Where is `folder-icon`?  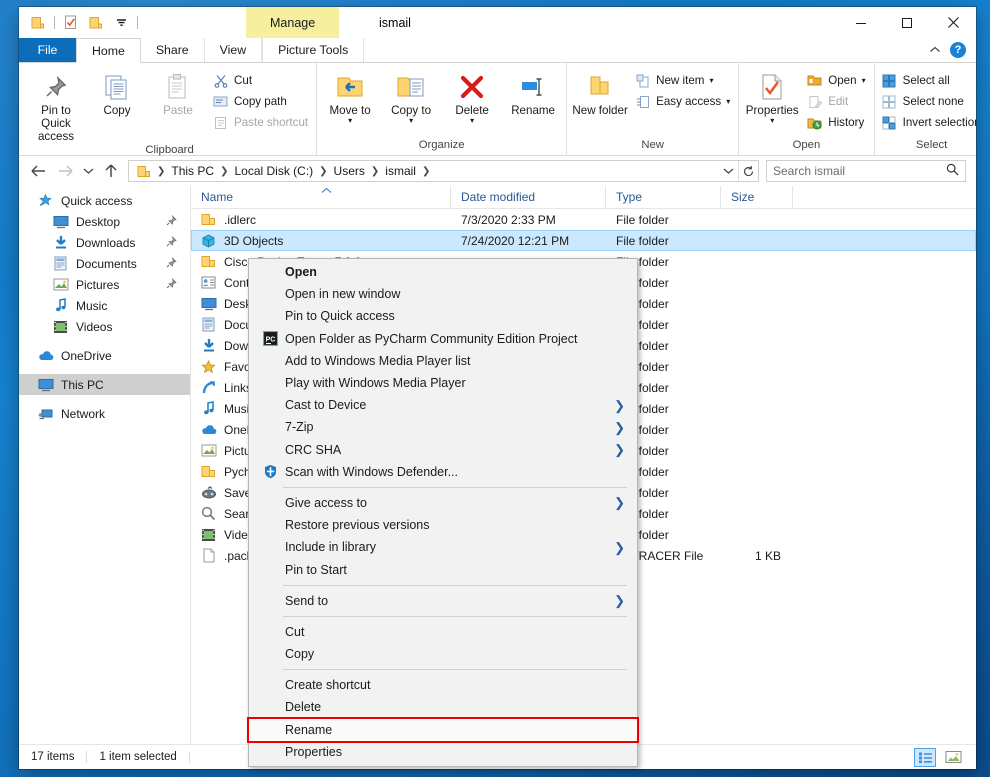
folder-icon is located at coordinates (38, 23).